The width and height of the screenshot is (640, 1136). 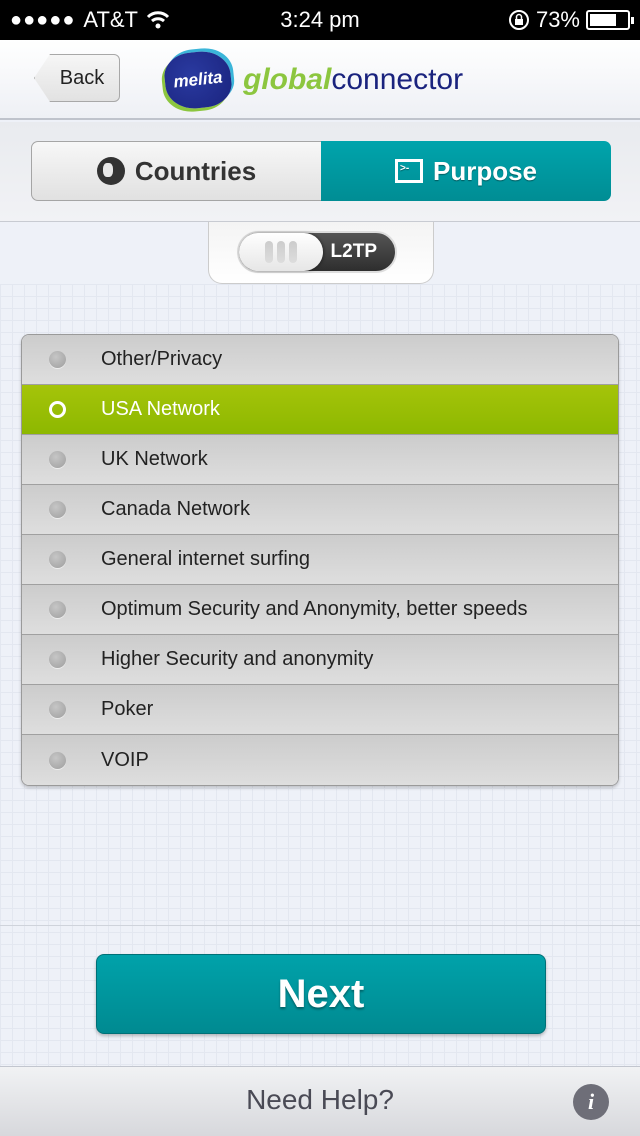 I want to click on list-item: General internet surfing, so click(x=320, y=560).